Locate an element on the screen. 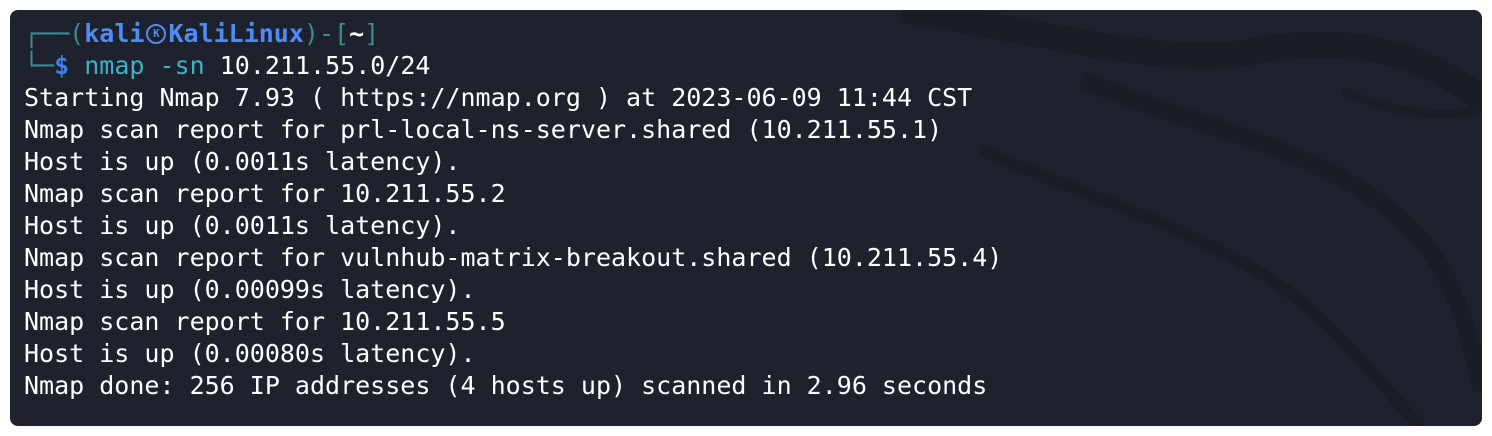 Image resolution: width=1492 pixels, height=436 pixels. output-line: Host is up (0.00080s latency). is located at coordinates (250, 353).